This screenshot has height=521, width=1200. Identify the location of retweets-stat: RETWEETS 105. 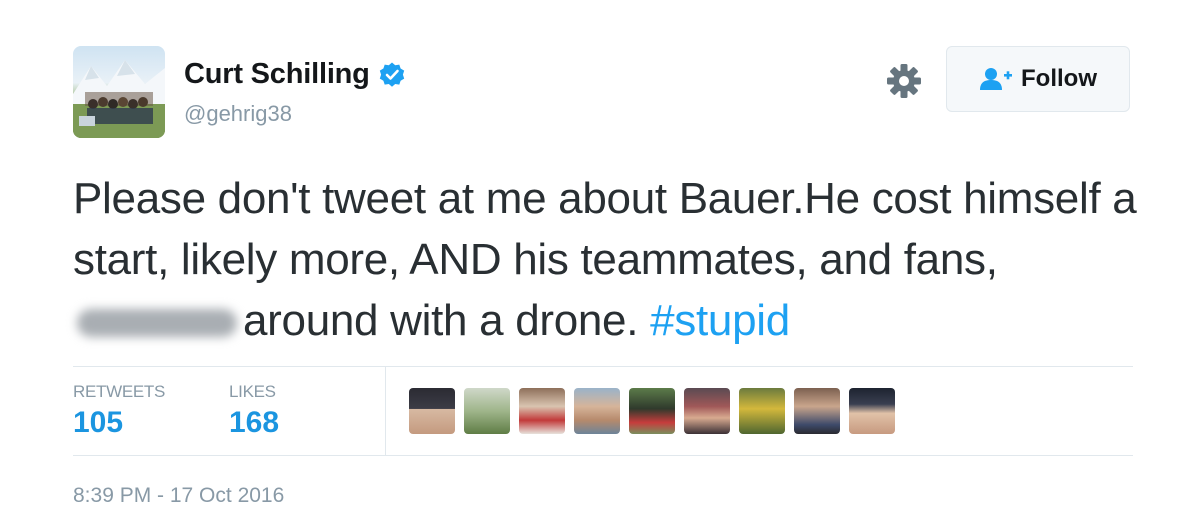
(119, 411).